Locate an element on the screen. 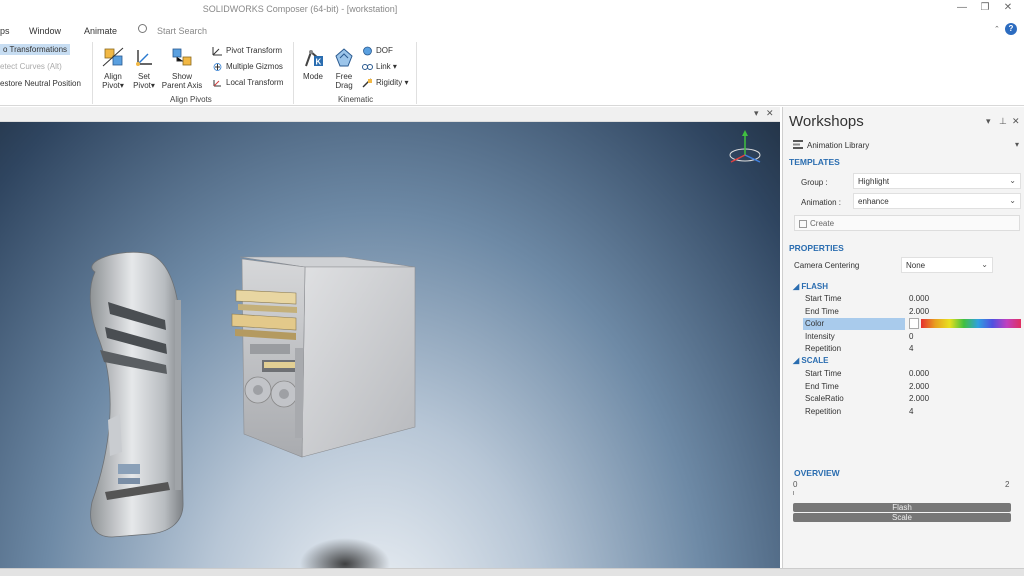 The image size is (1024, 576). color-spectrum is located at coordinates (971, 323).